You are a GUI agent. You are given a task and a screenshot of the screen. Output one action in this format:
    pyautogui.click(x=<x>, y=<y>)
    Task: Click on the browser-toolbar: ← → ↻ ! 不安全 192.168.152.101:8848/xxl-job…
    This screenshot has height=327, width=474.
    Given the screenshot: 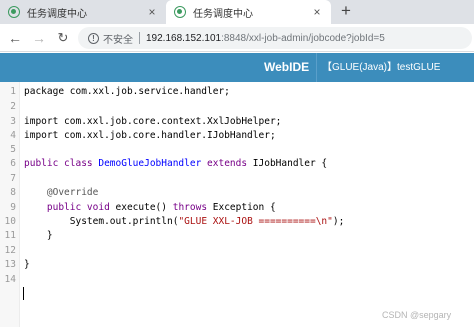 What is the action you would take?
    pyautogui.click(x=237, y=38)
    